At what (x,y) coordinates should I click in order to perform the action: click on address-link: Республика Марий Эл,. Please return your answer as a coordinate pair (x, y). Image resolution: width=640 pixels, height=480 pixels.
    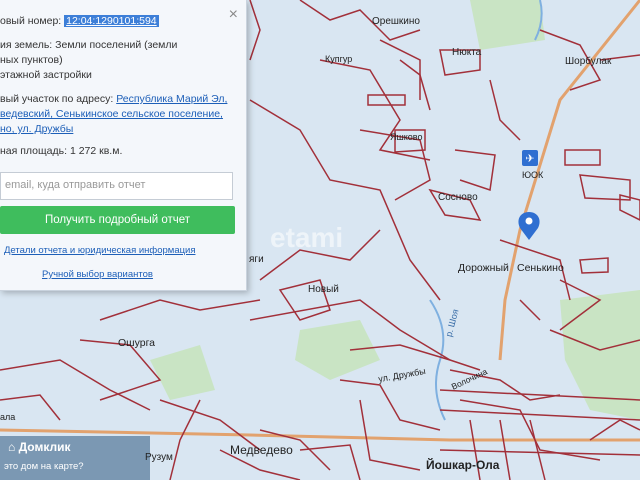
    Looking at the image, I should click on (171, 99).